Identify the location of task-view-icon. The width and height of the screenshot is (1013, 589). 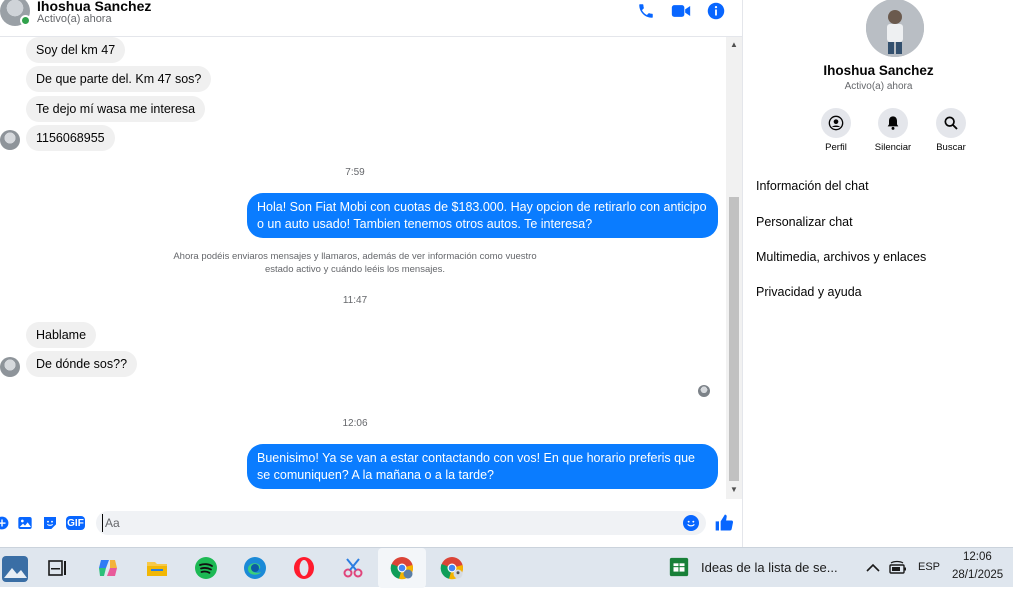
(57, 568).